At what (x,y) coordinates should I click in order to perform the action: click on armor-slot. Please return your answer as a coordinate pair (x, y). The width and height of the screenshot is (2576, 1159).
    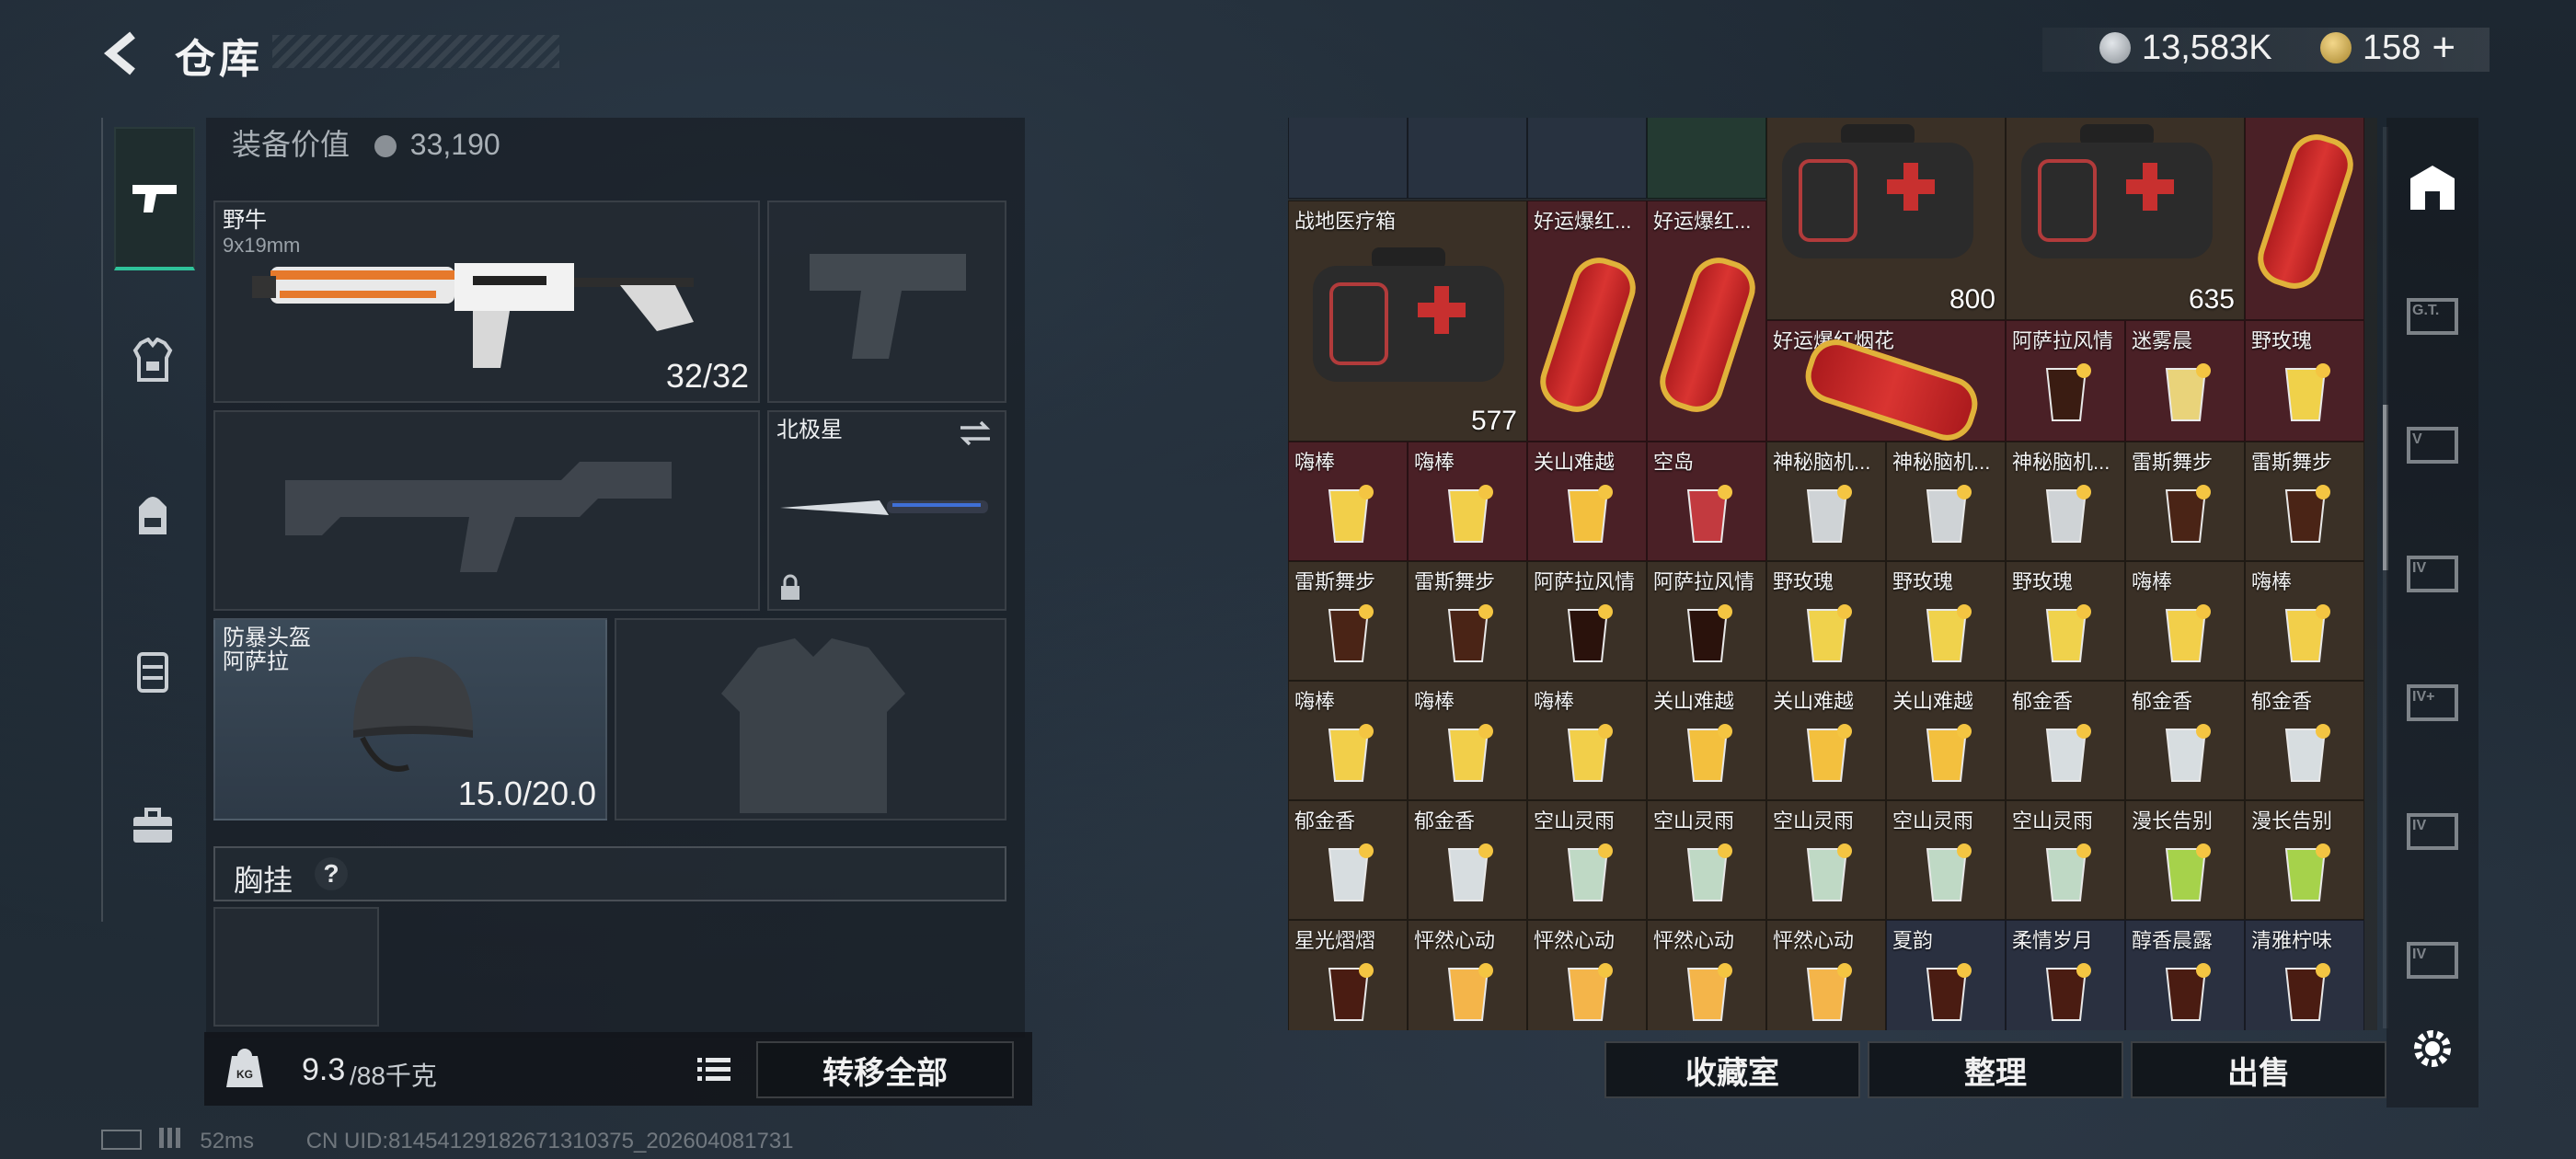
    Looking at the image, I should click on (810, 719).